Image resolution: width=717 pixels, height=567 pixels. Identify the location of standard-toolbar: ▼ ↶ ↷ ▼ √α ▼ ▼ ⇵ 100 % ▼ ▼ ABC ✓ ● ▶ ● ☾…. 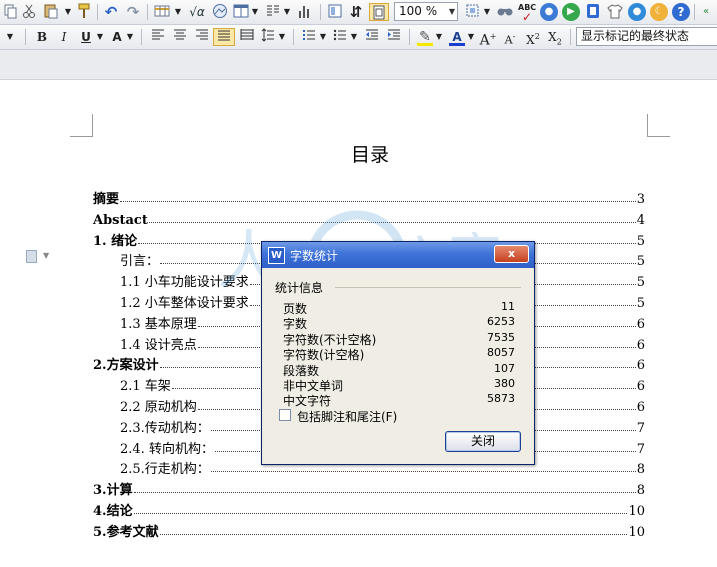
(358, 12).